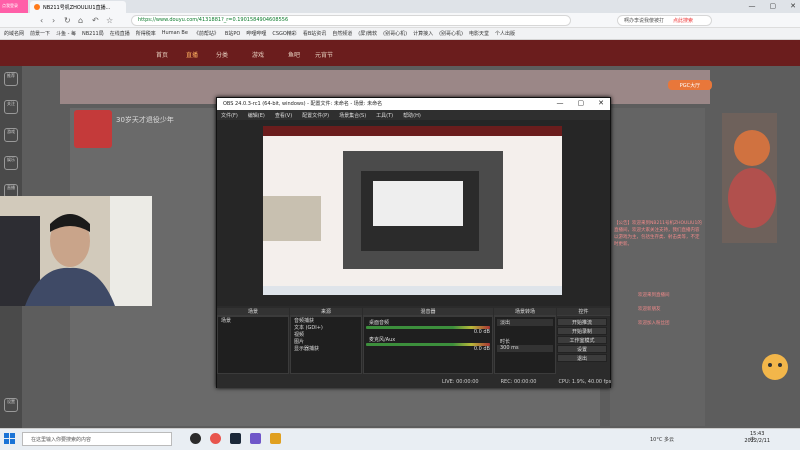 The image size is (800, 450). What do you see at coordinates (326, 334) in the screenshot?
I see `source-item: 视频` at bounding box center [326, 334].